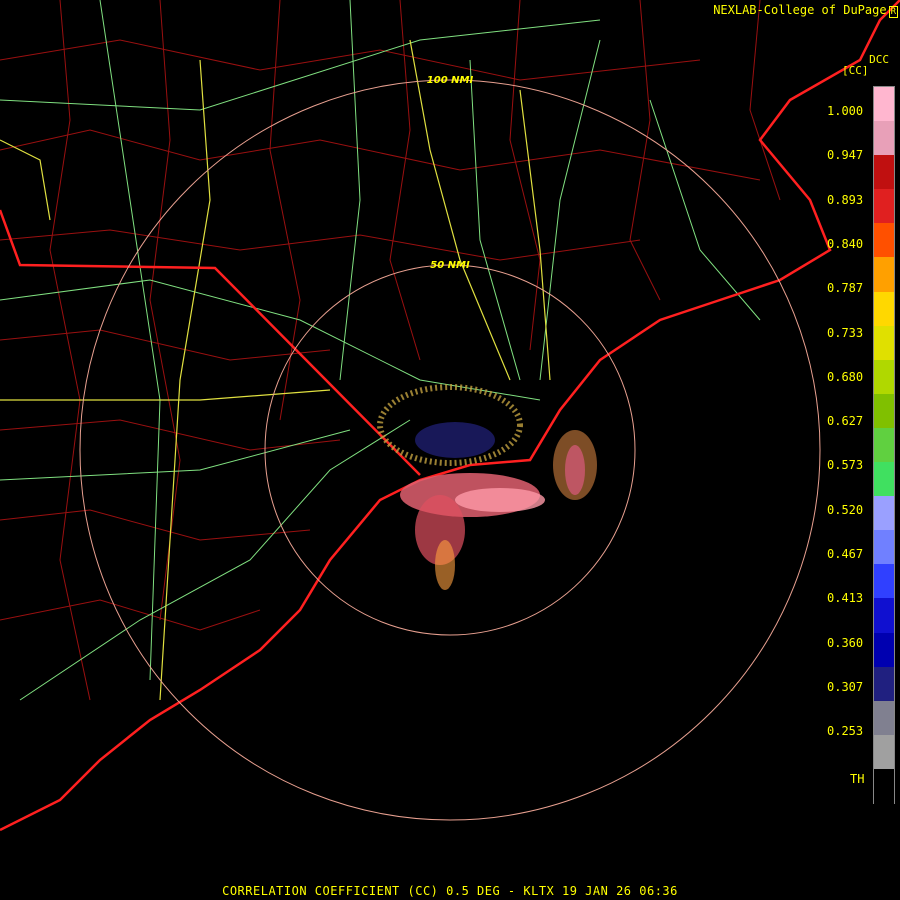  What do you see at coordinates (845, 243) in the screenshot?
I see `legend-label: 0.840` at bounding box center [845, 243].